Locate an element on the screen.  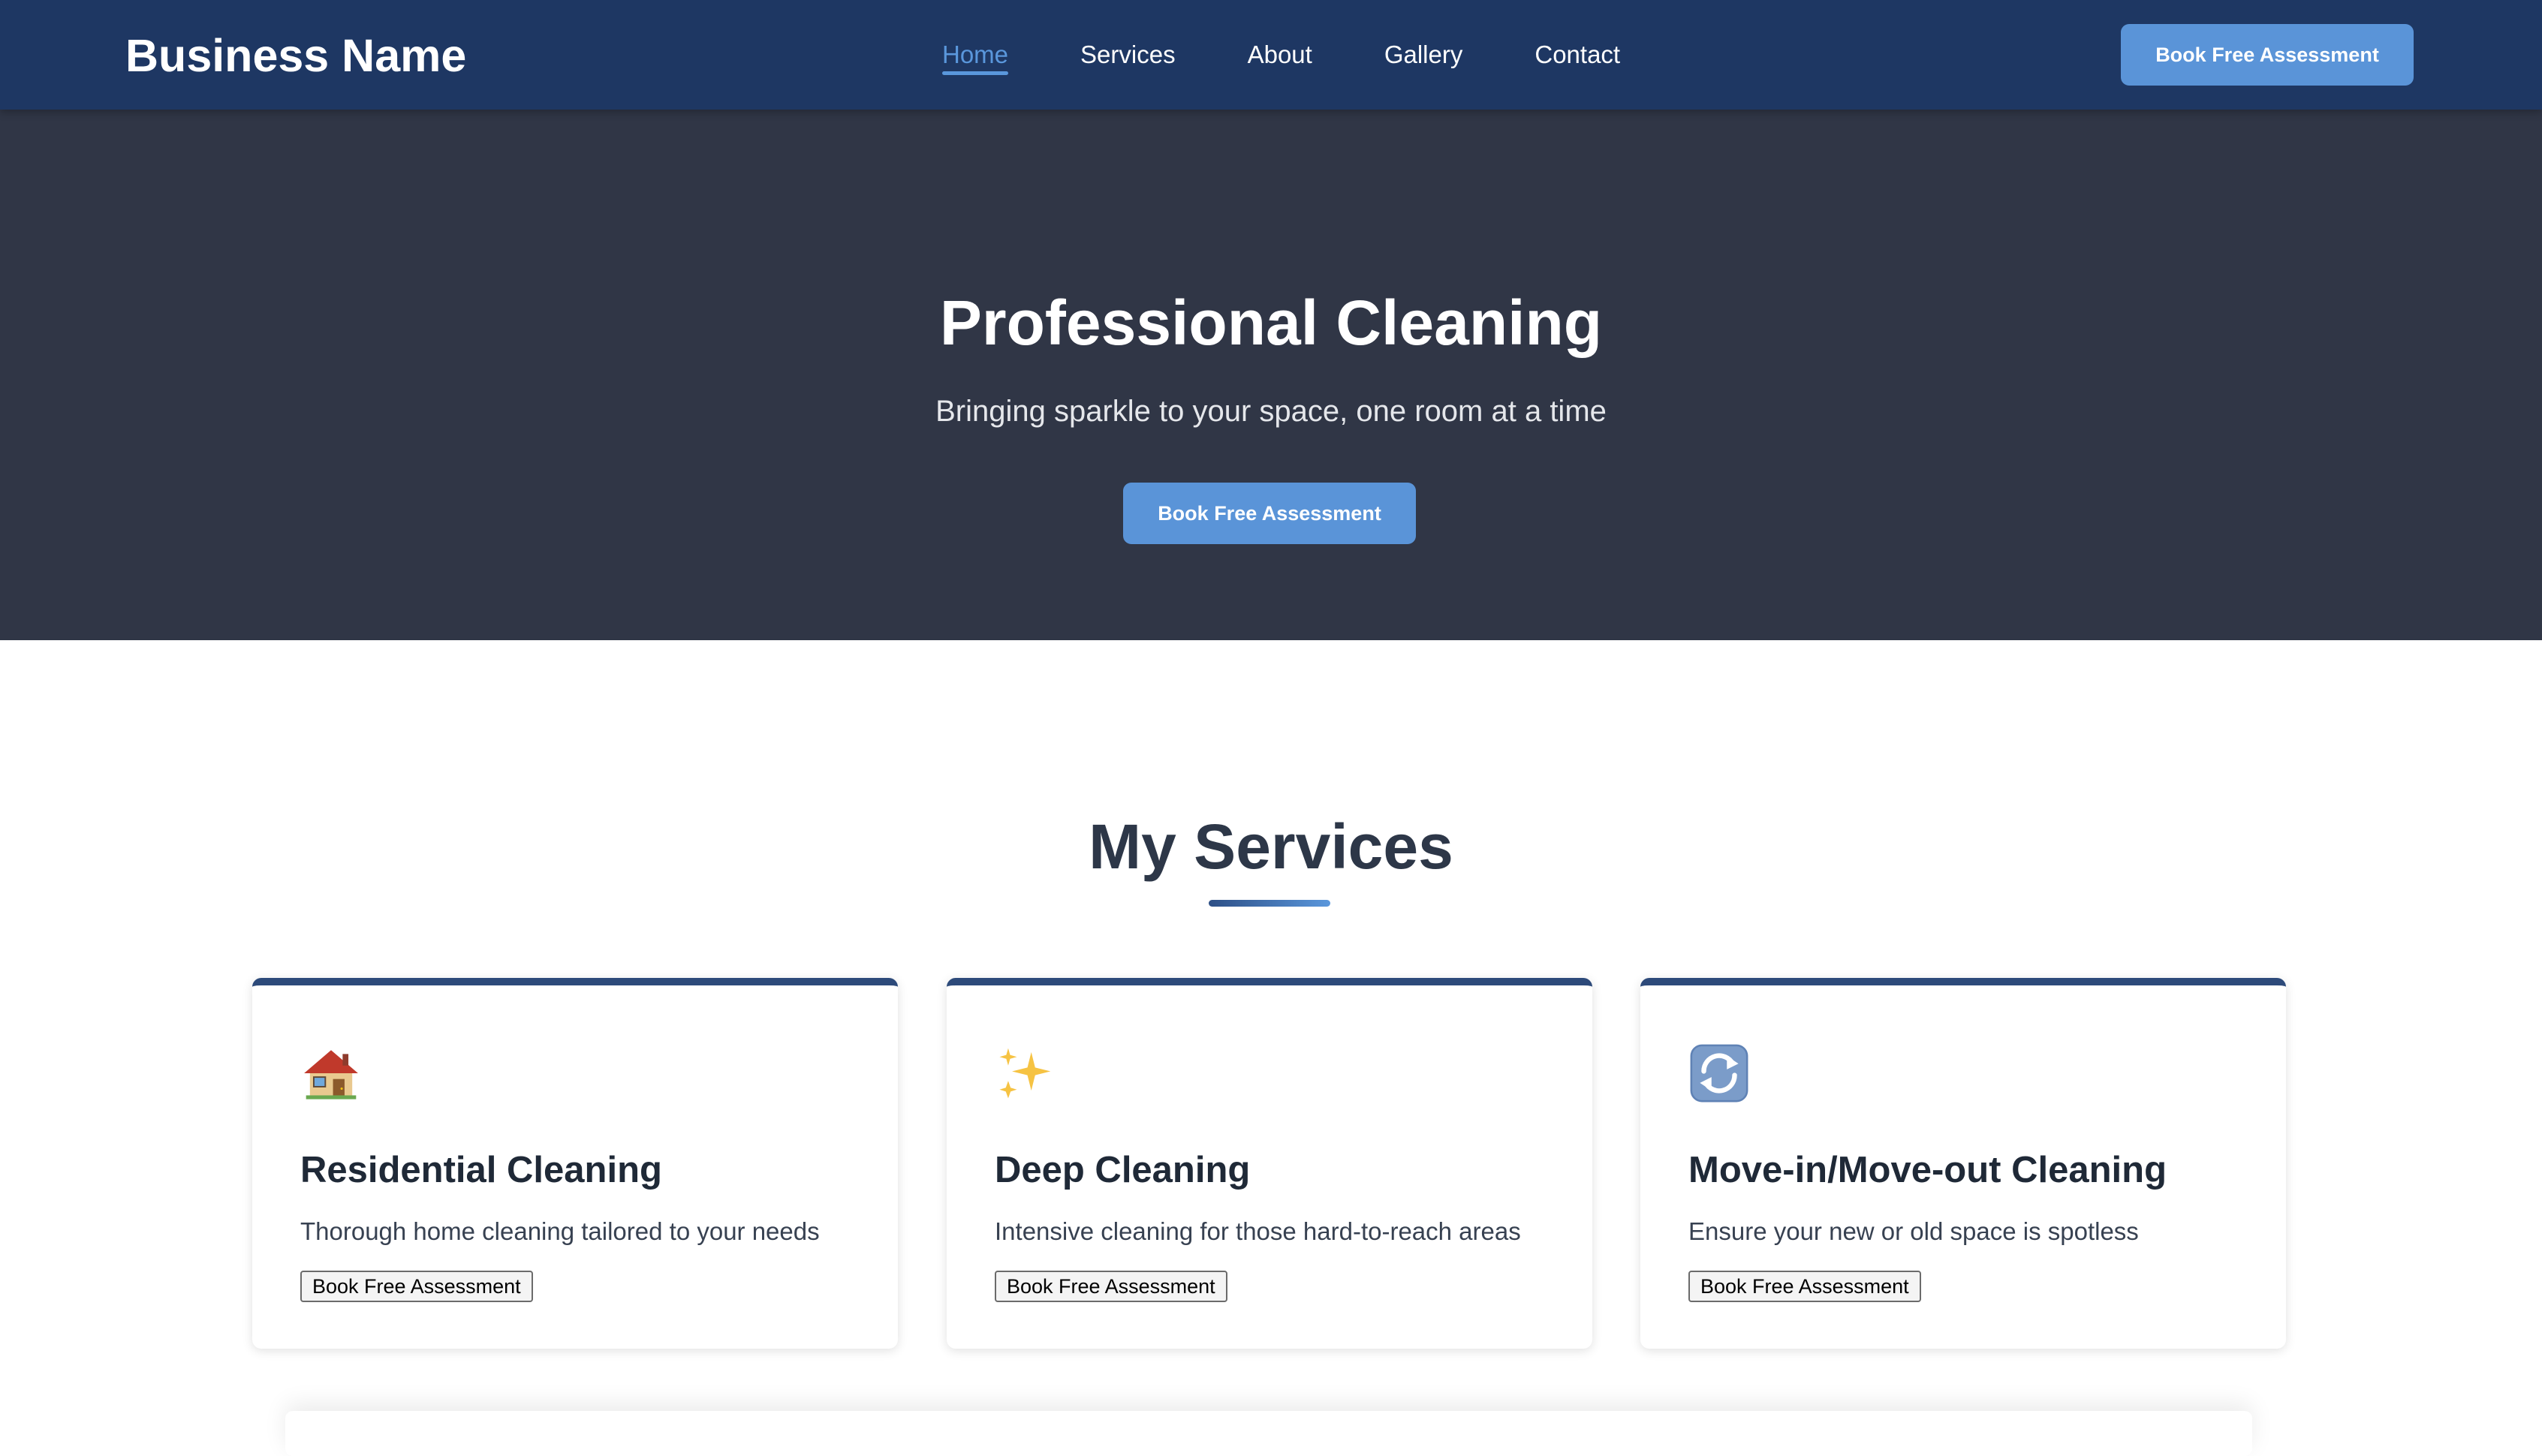
nav-link-about: About is located at coordinates (1280, 55).